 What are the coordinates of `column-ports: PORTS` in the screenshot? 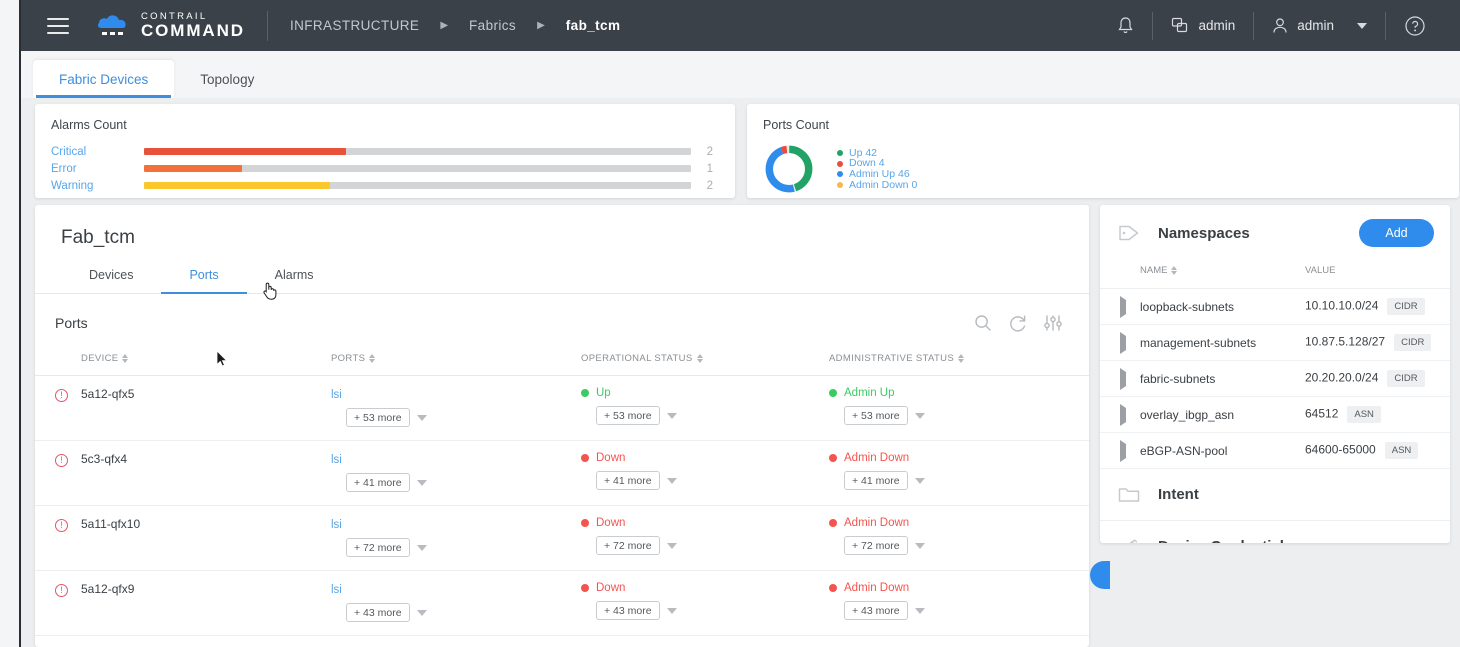 It's located at (456, 359).